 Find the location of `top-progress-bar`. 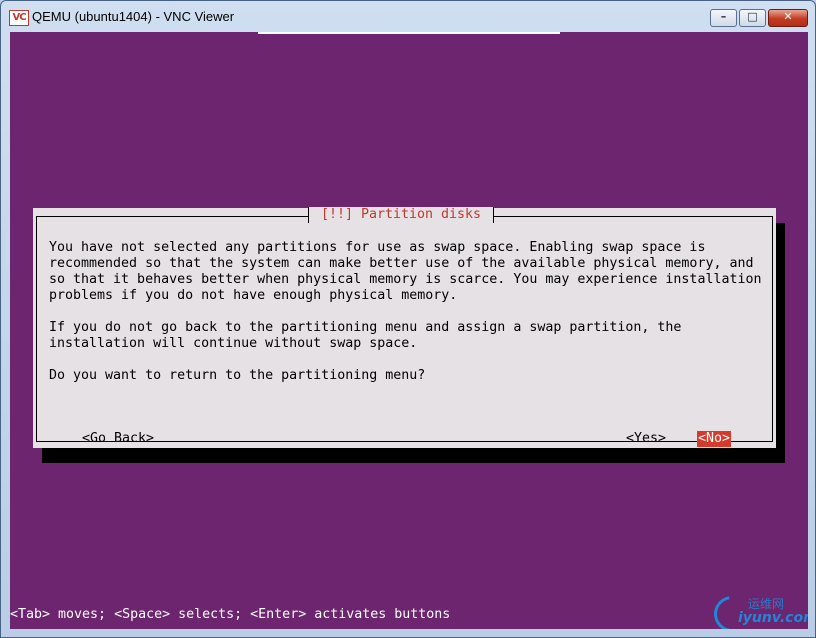

top-progress-bar is located at coordinates (409, 33).